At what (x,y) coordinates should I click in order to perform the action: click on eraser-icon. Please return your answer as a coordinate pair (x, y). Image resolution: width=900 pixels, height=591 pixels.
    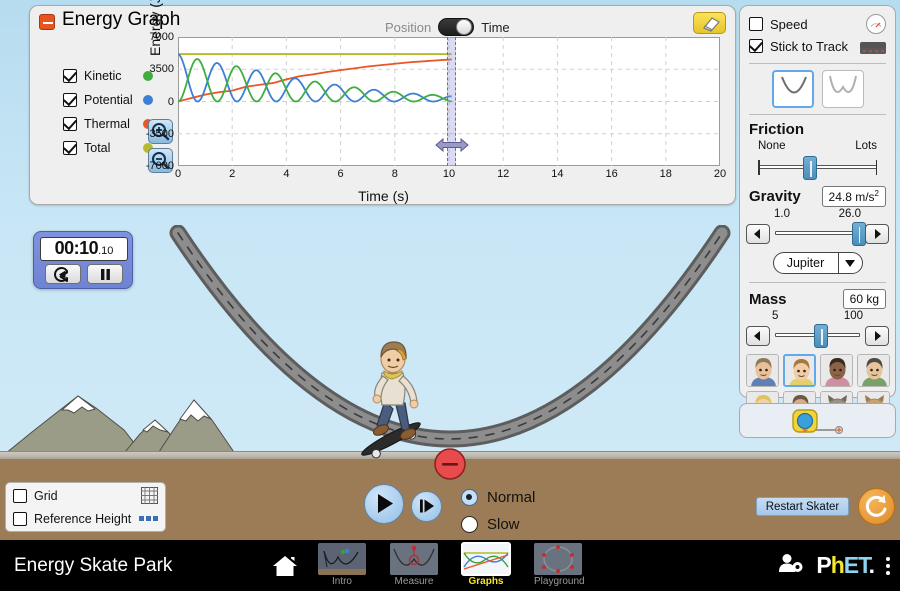
    Looking at the image, I should click on (709, 23).